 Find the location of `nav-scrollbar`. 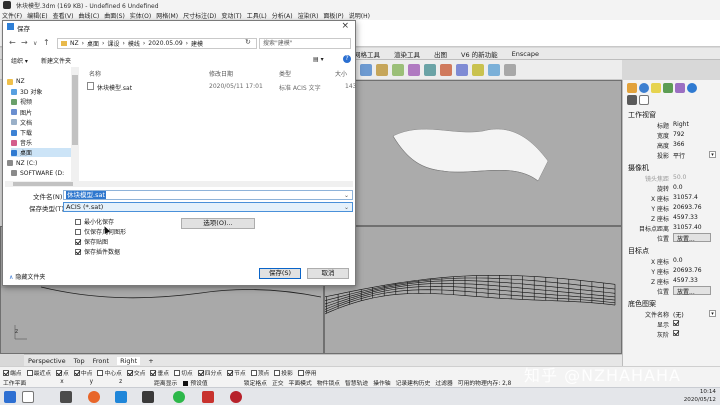

nav-scrollbar is located at coordinates (75, 124).